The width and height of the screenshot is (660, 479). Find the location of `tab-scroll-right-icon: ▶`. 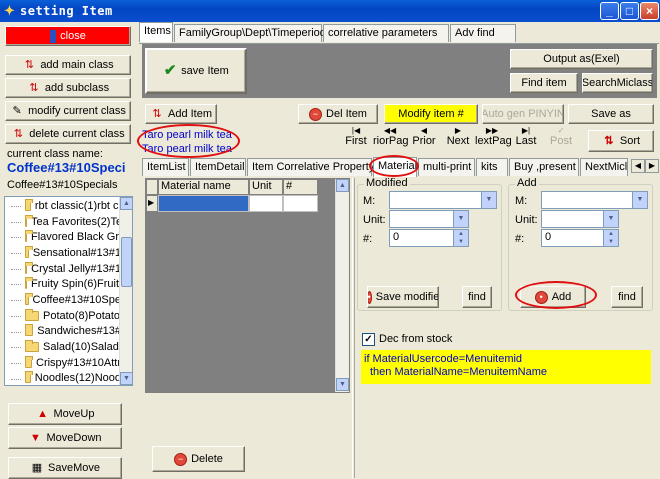

tab-scroll-right-icon: ▶ is located at coordinates (652, 166).